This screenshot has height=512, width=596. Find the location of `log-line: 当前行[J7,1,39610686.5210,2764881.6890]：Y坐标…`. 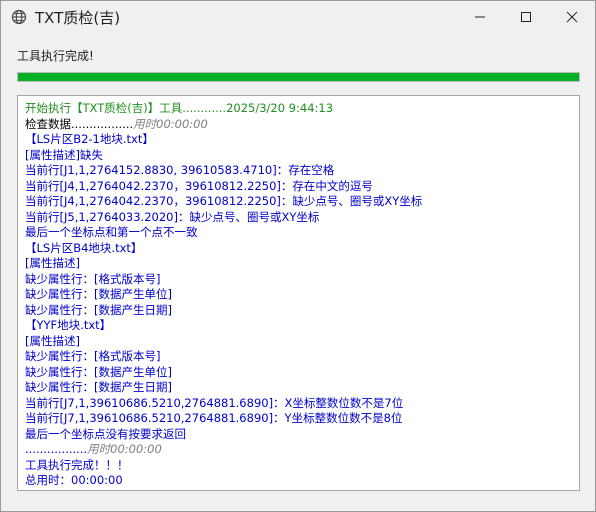

log-line: 当前行[J7,1,39610686.5210,2764881.6890]：Y坐标… is located at coordinates (302, 419).